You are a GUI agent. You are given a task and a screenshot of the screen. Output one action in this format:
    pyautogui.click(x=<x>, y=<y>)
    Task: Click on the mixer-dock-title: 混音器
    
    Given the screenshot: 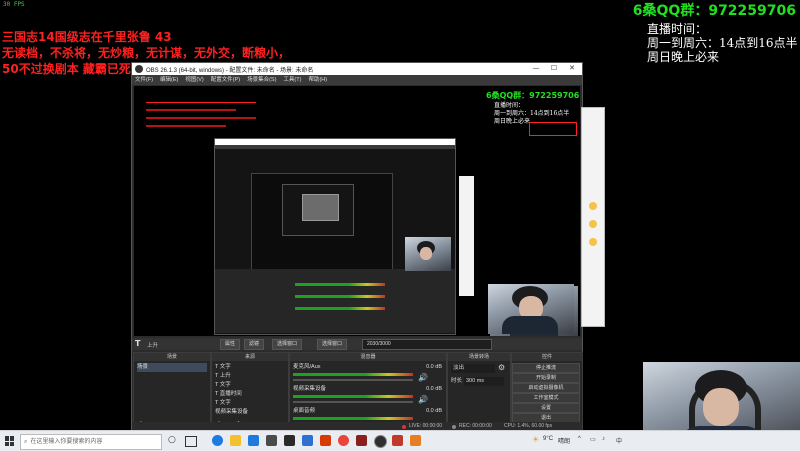 What is the action you would take?
    pyautogui.click(x=368, y=357)
    